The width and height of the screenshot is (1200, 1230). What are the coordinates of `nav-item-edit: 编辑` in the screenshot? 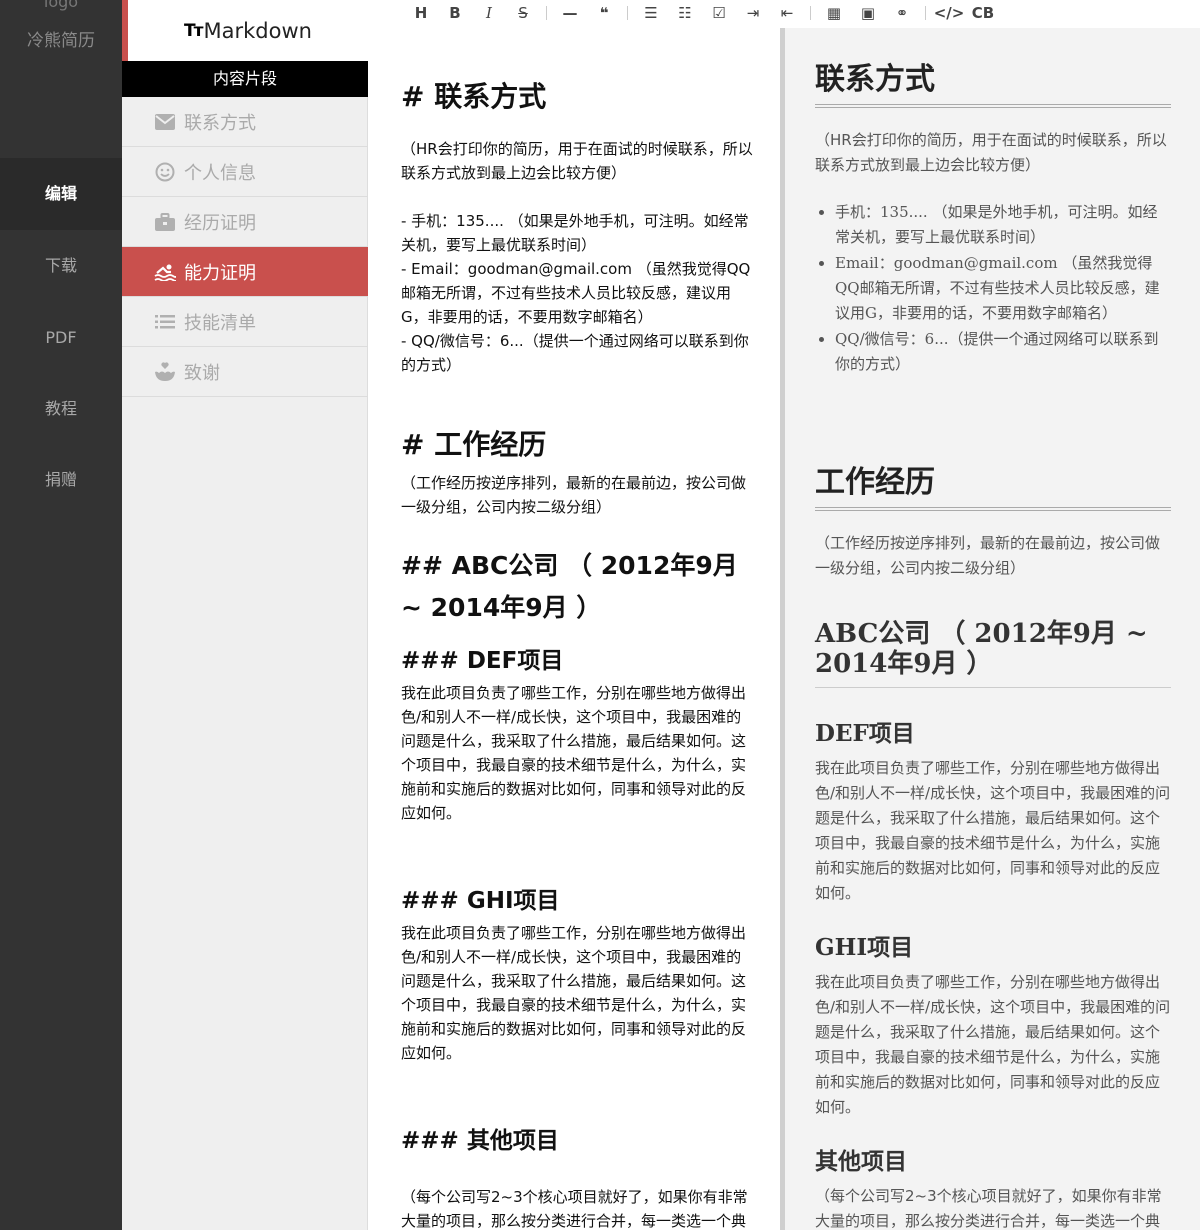 It's located at (61, 194).